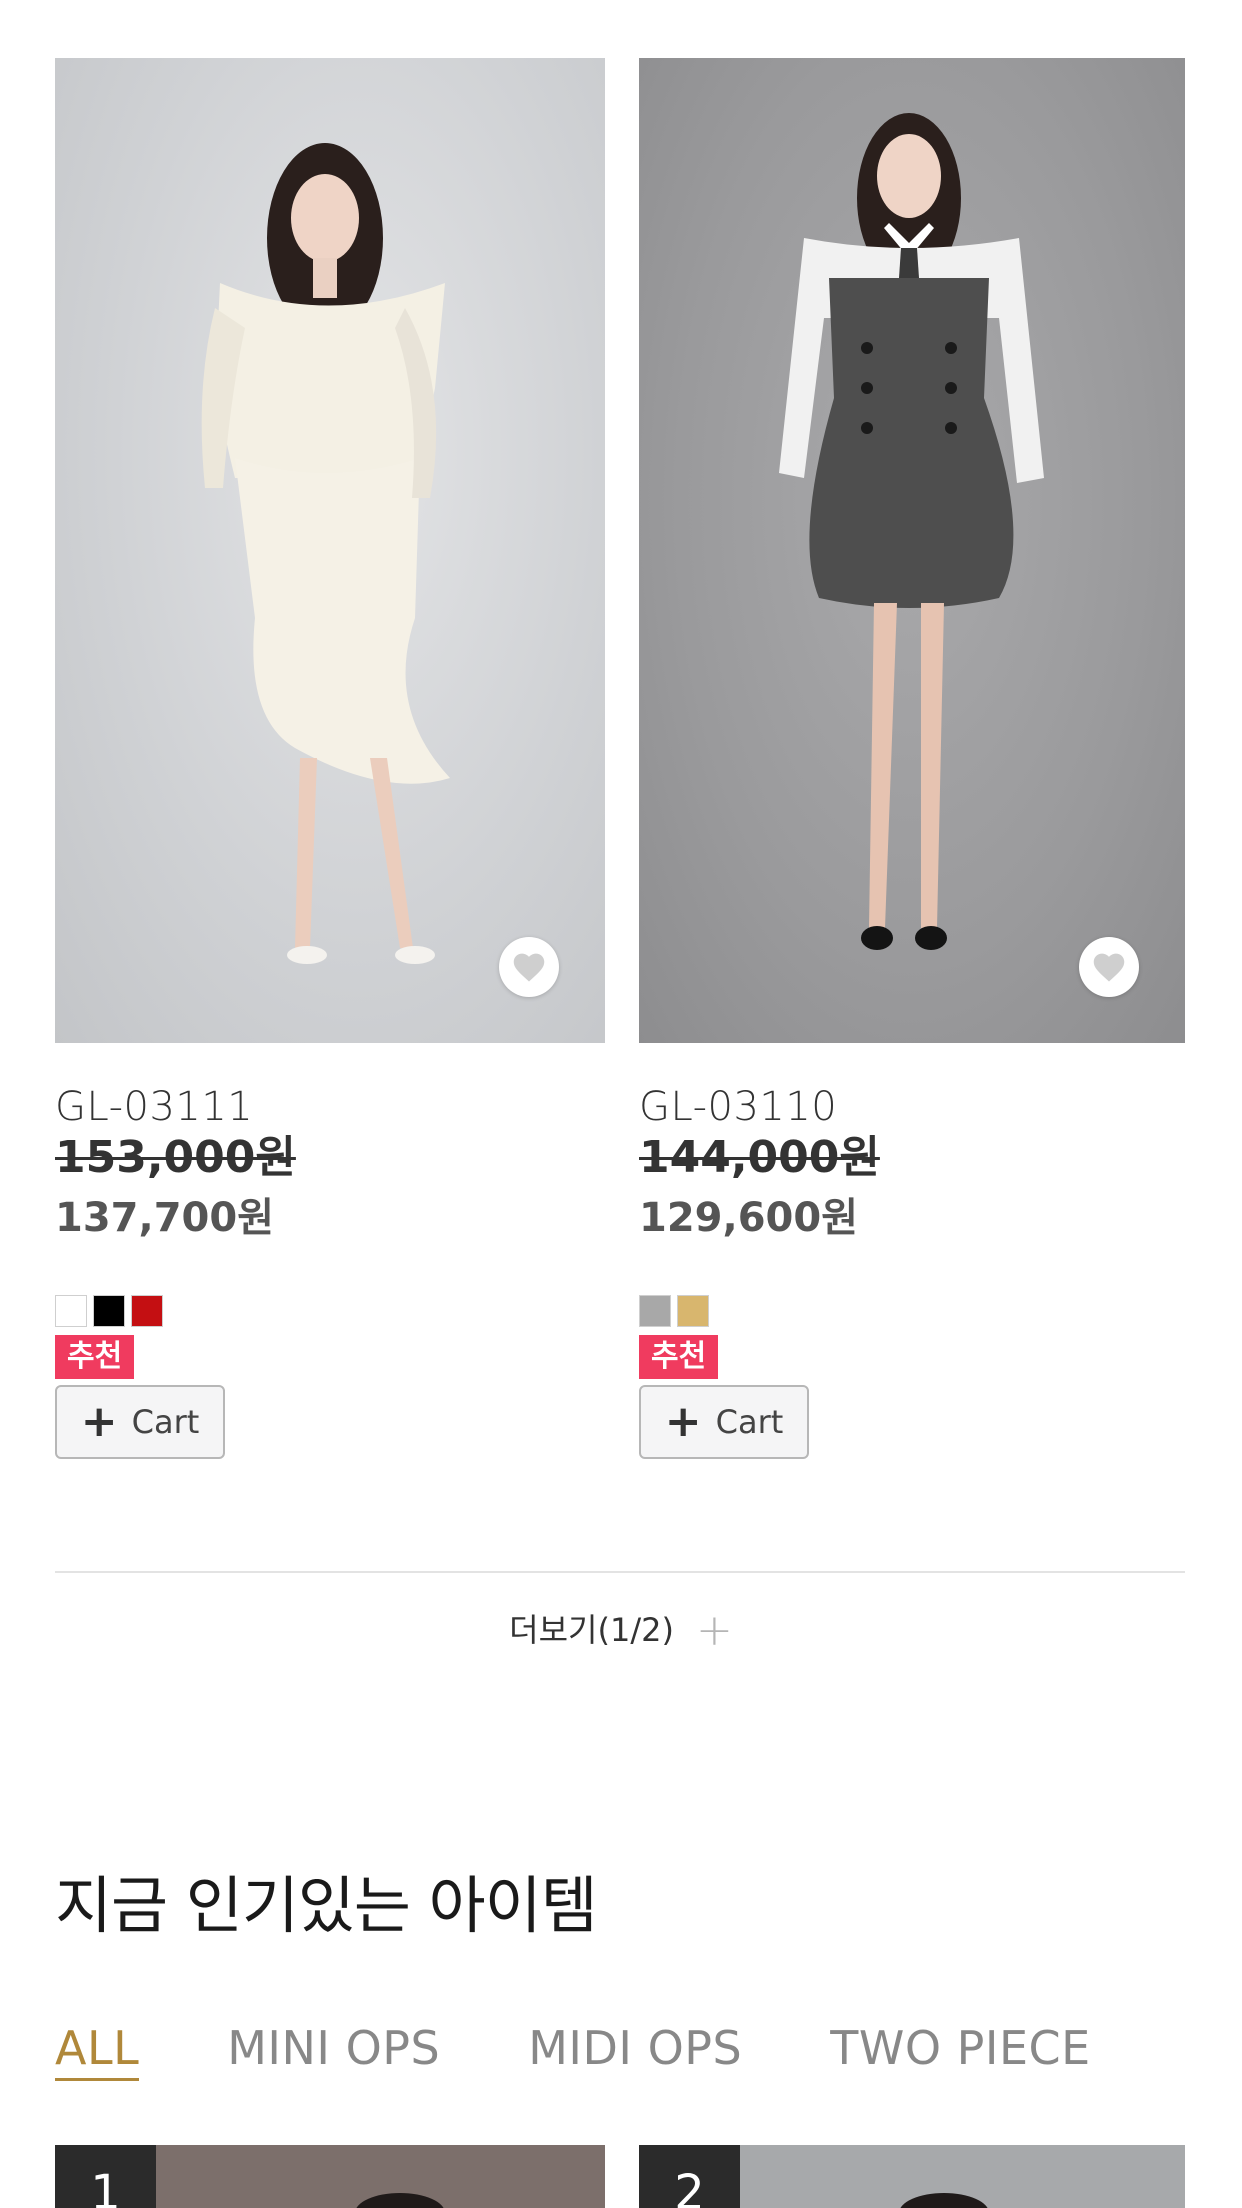  I want to click on sale-price: 137,700원, so click(164, 1218).